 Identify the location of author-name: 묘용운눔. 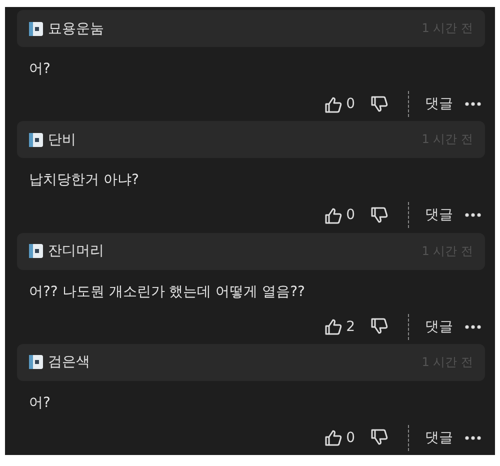
(76, 29).